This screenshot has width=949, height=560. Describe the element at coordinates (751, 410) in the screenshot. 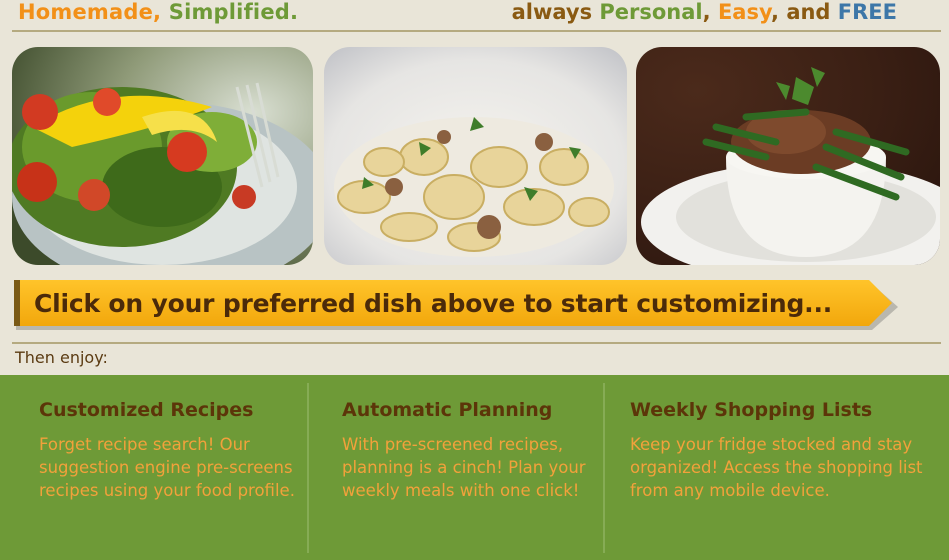

I see `feature-title: Weekly Shopping Lists` at that location.